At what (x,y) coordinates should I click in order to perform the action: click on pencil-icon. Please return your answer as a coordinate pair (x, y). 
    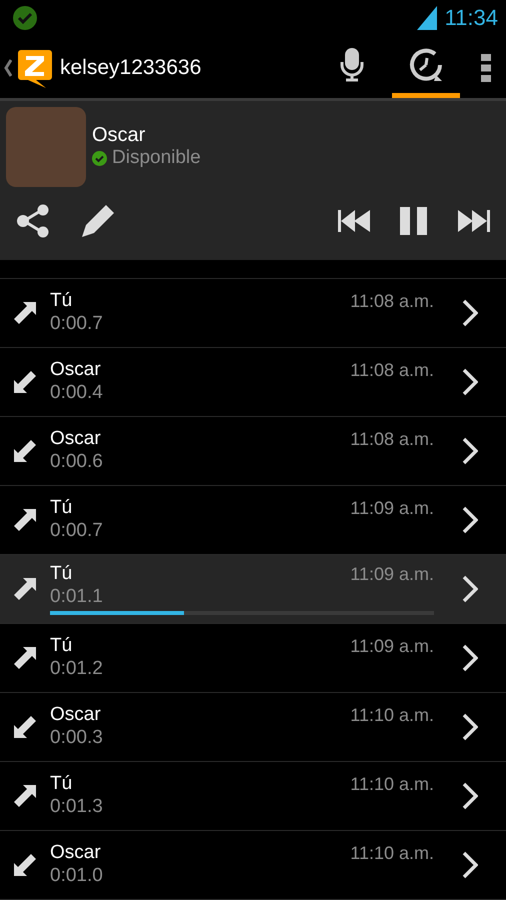
    Looking at the image, I should click on (98, 221).